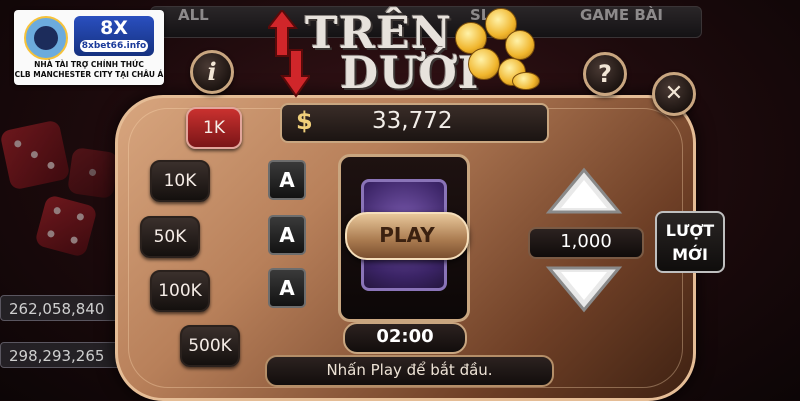 This screenshot has width=800, height=401. Describe the element at coordinates (586, 243) in the screenshot. I see `bet-amount: 1,000` at that location.